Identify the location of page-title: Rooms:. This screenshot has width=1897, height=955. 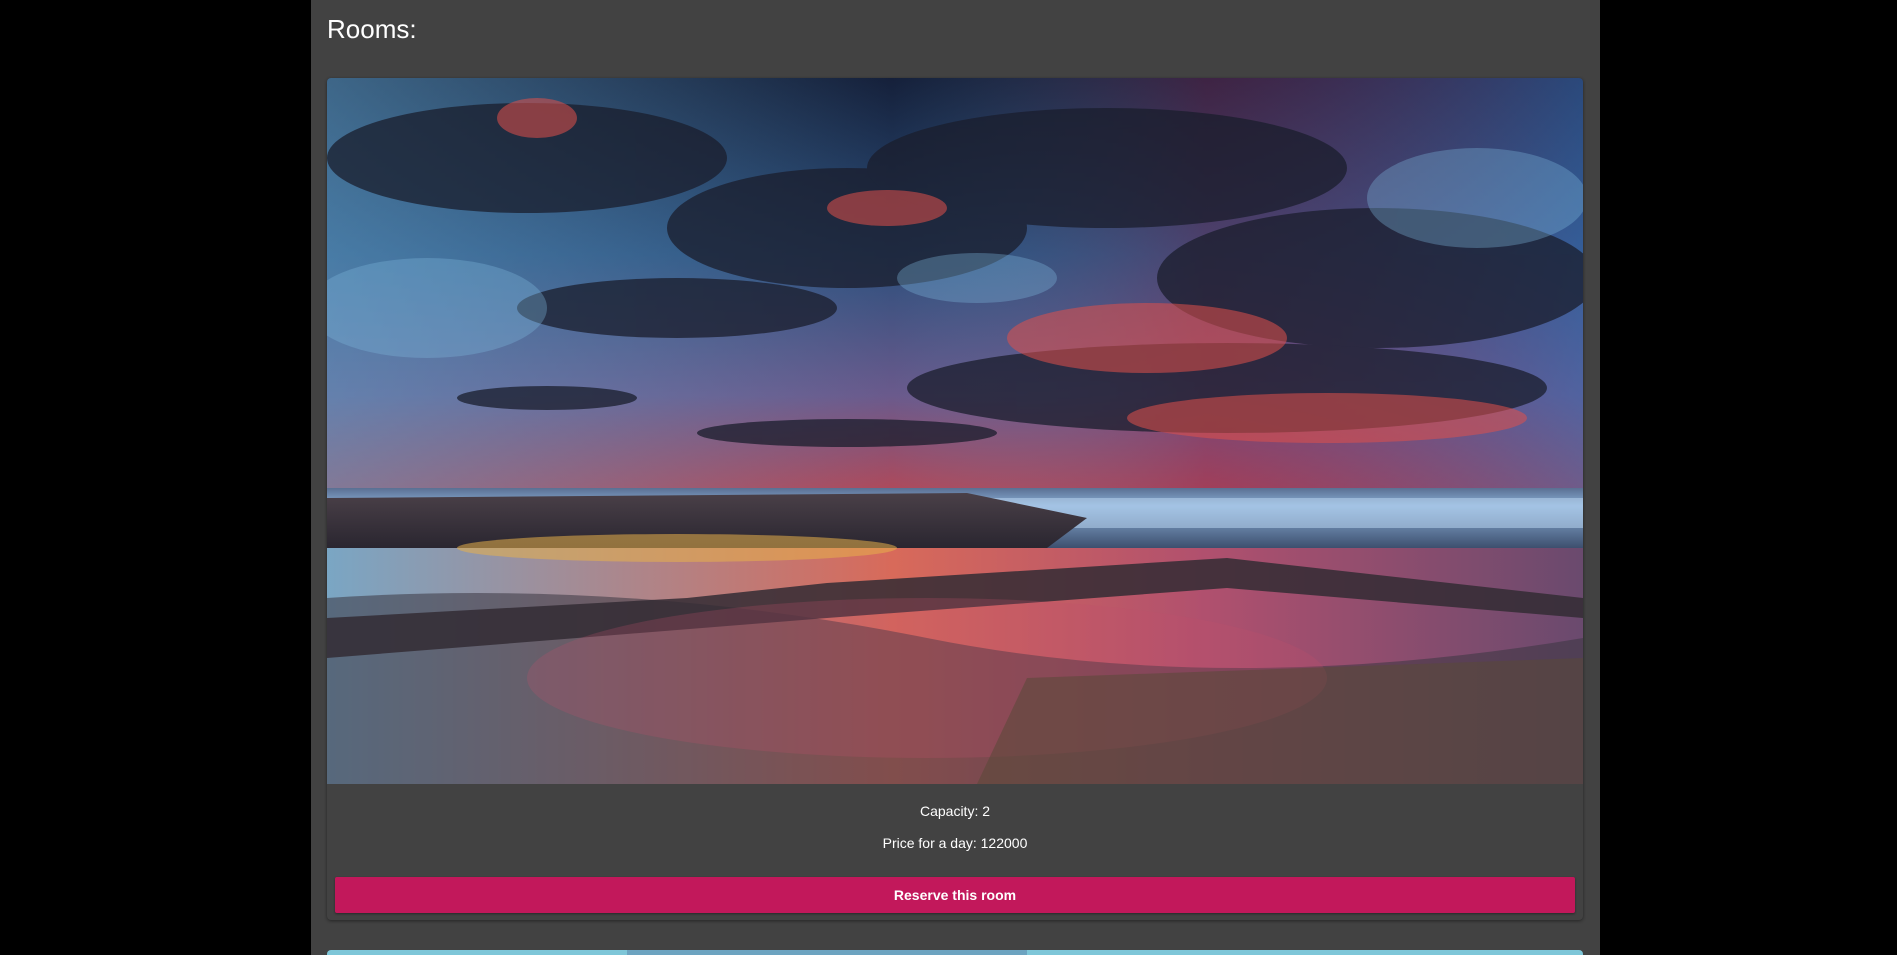
(372, 29).